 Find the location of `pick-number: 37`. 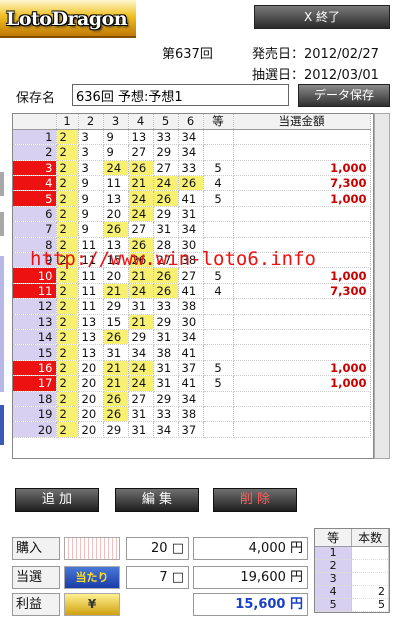

pick-number: 37 is located at coordinates (191, 429).